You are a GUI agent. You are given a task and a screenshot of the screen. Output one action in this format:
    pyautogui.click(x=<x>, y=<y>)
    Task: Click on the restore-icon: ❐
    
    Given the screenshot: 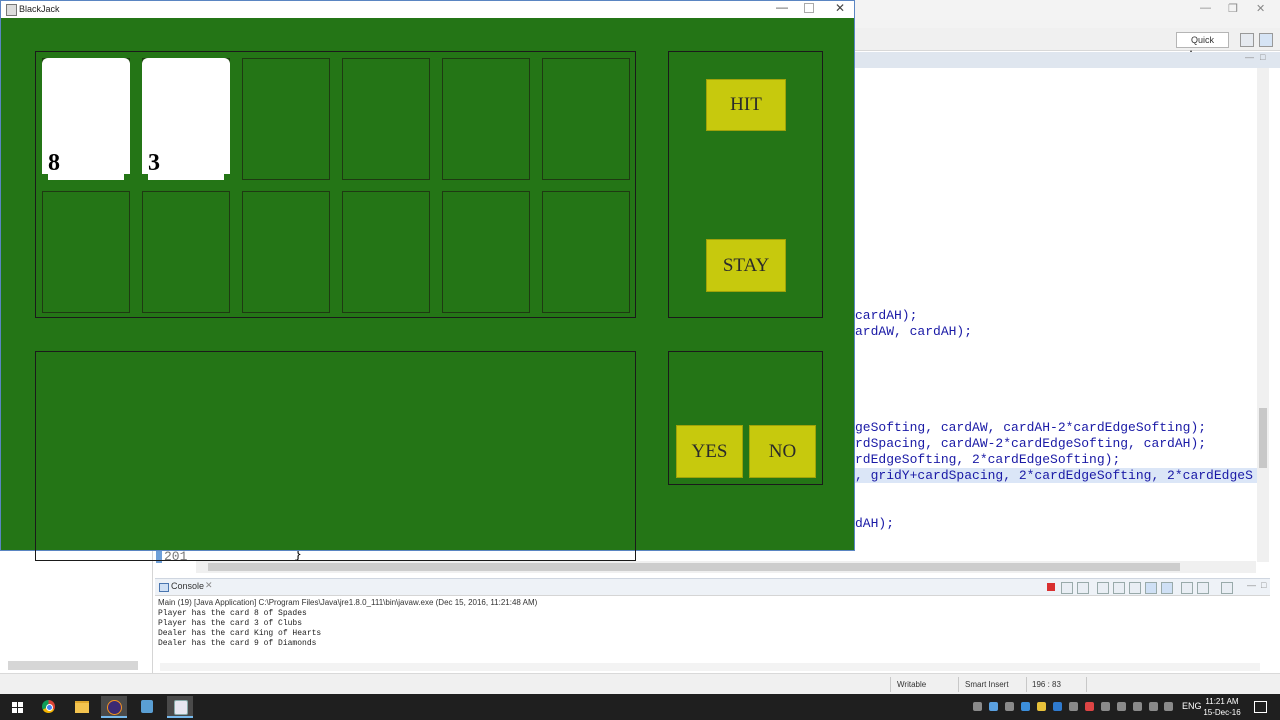 What is the action you would take?
    pyautogui.click(x=1233, y=8)
    